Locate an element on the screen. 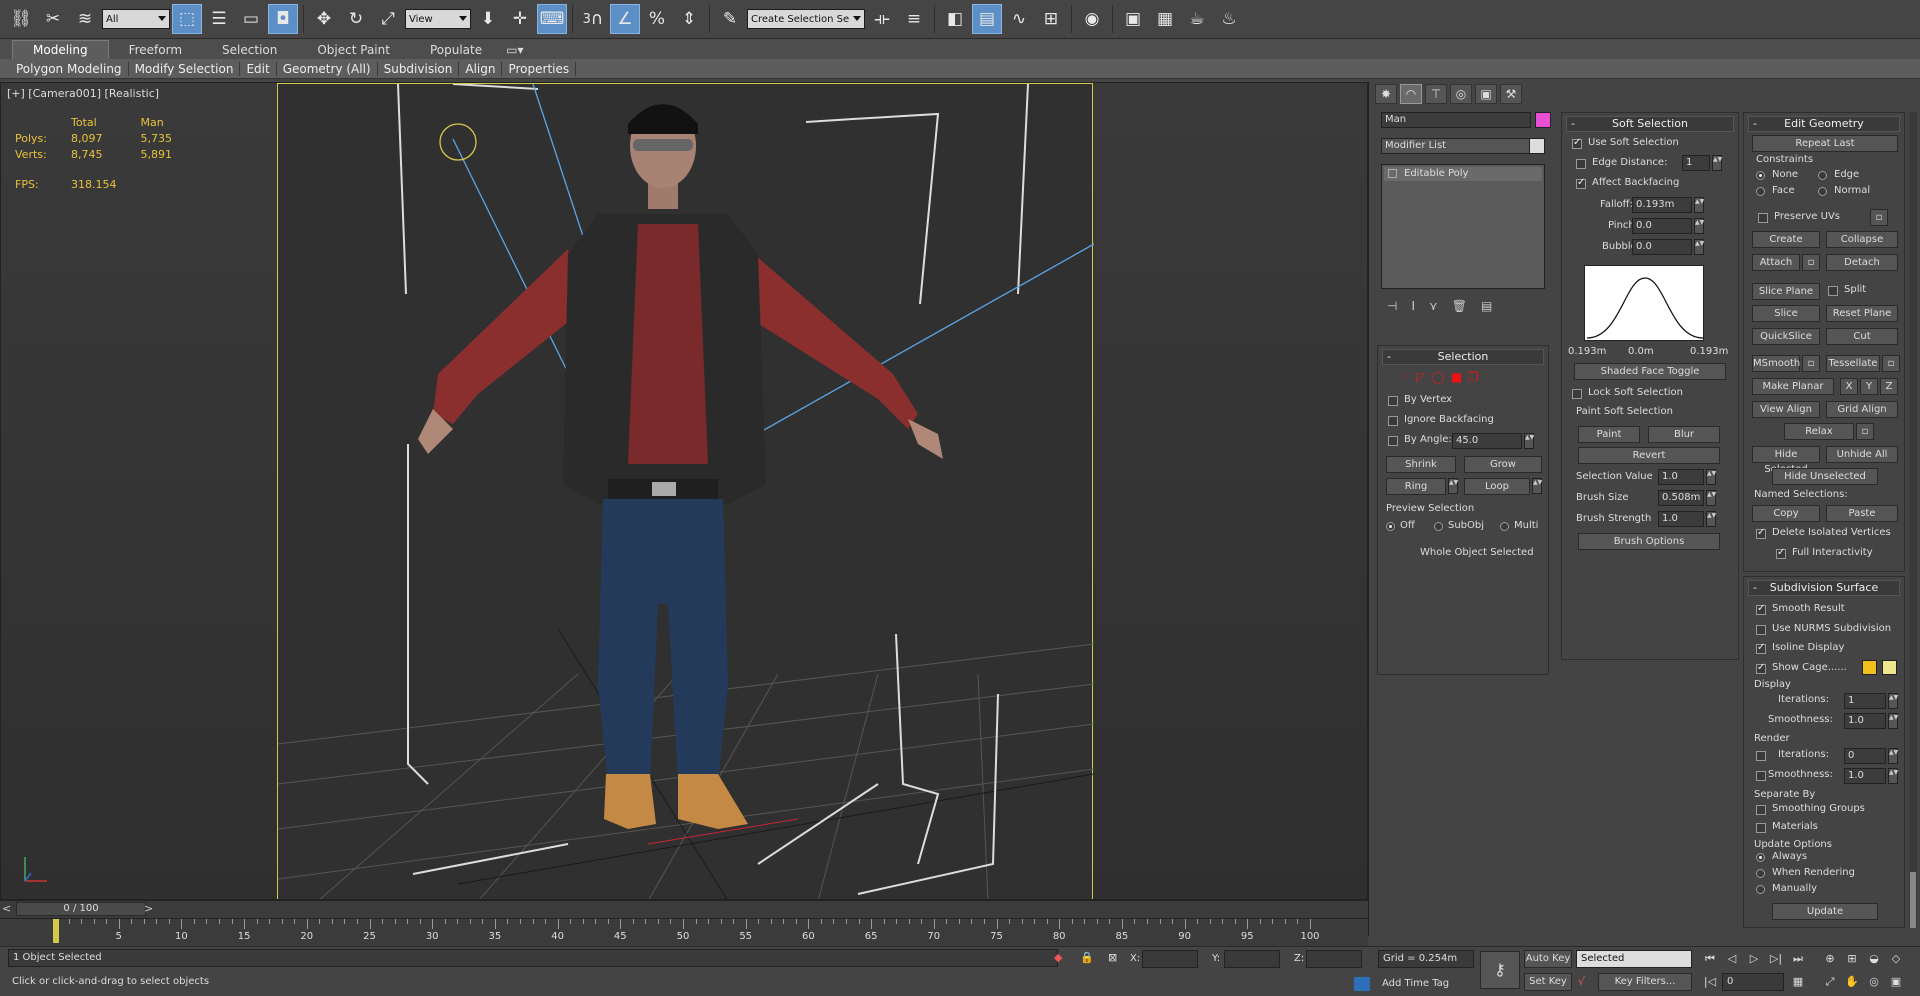  loop-button: Loop is located at coordinates (1497, 486).